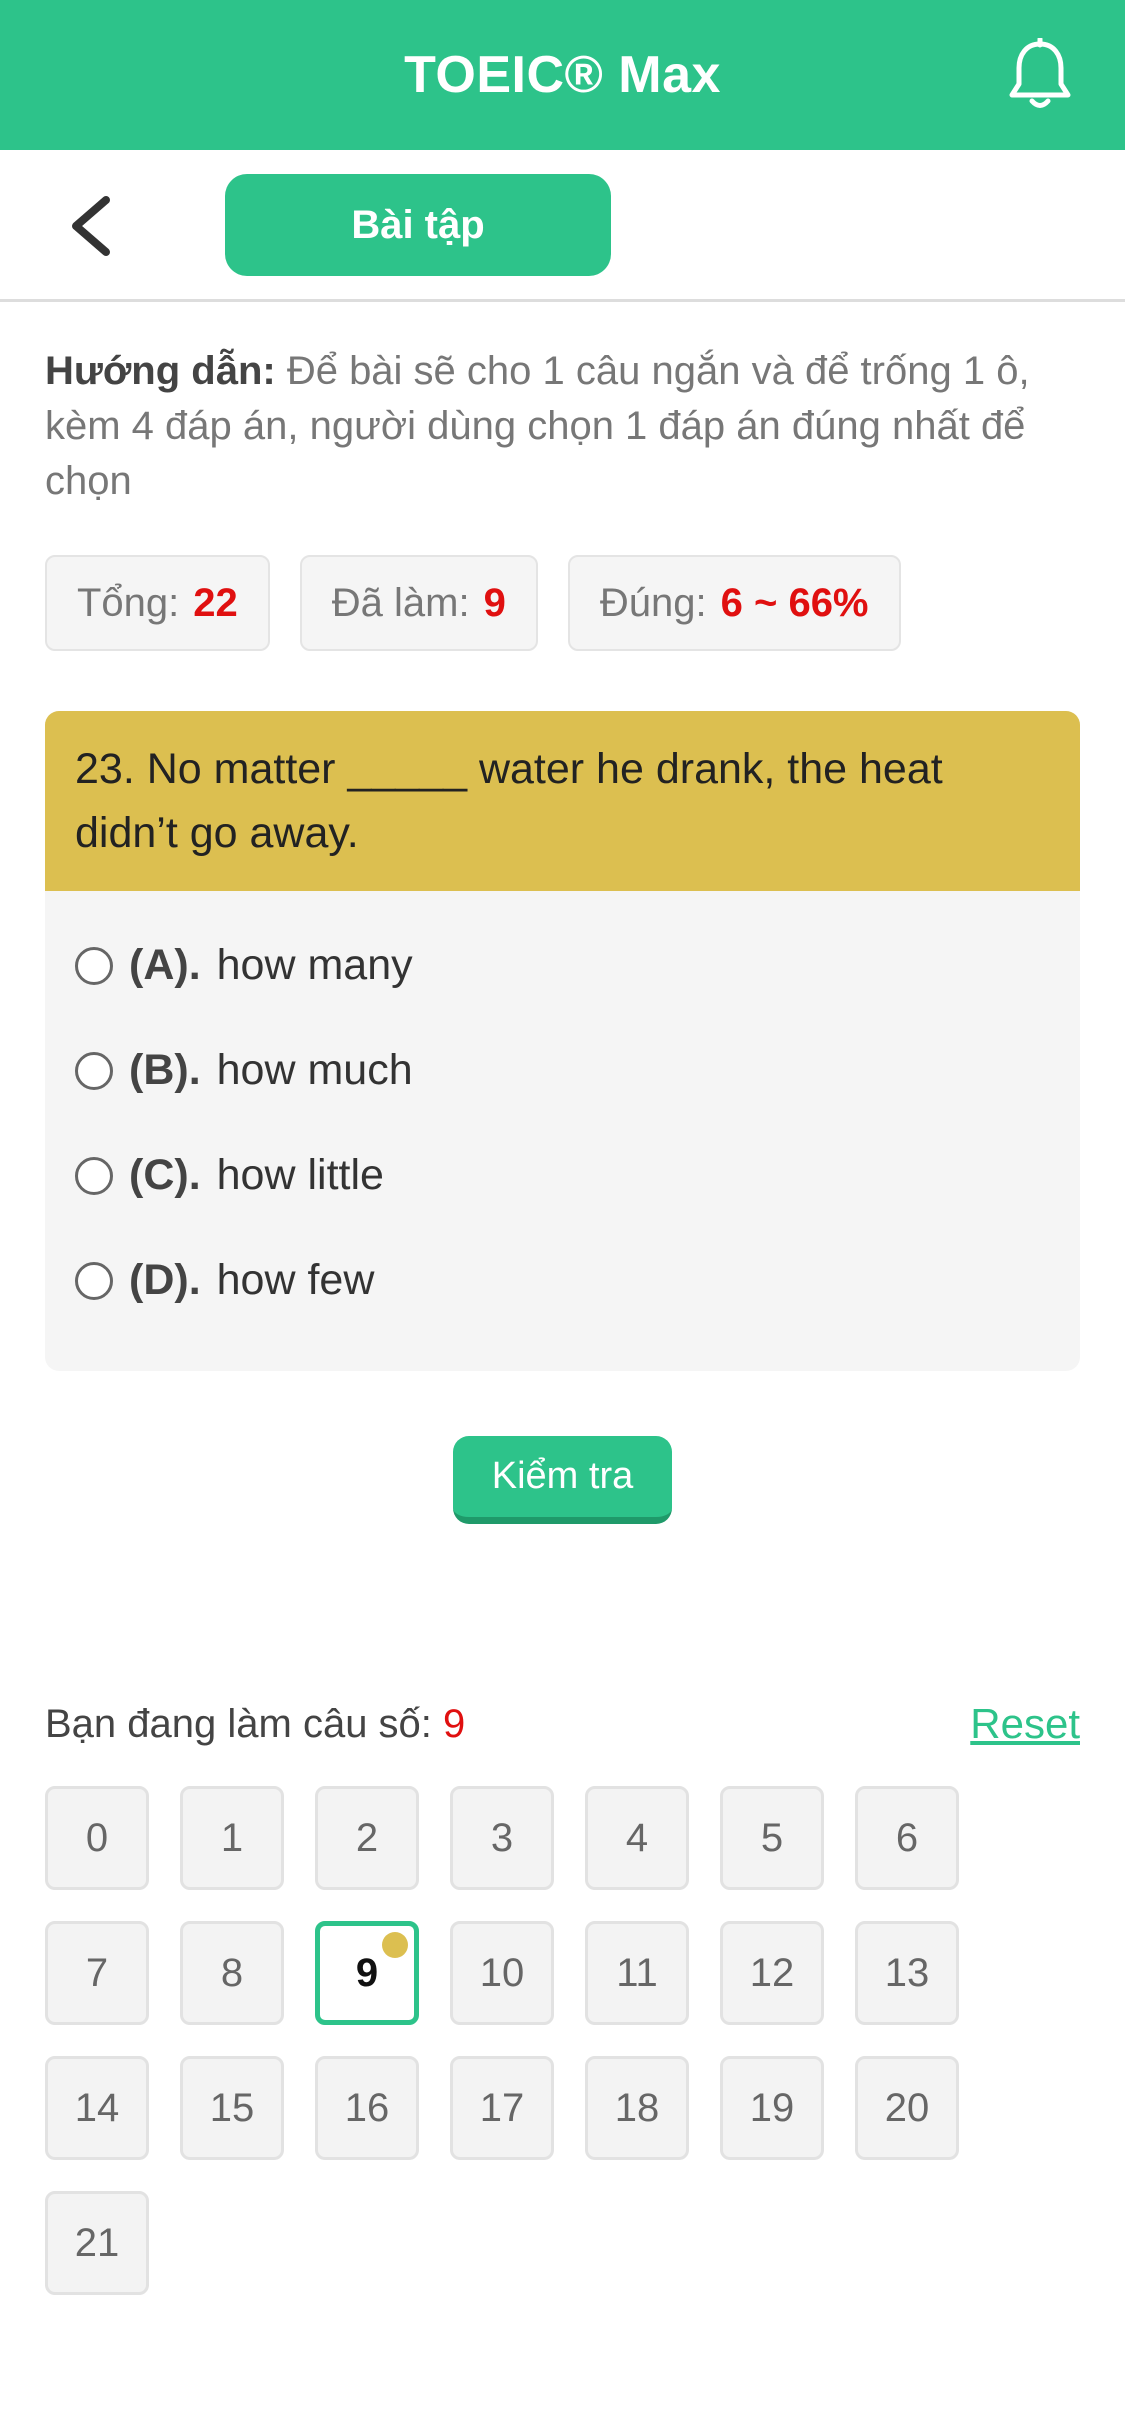 This screenshot has height=2436, width=1125. I want to click on question-number-cell: 15, so click(232, 2108).